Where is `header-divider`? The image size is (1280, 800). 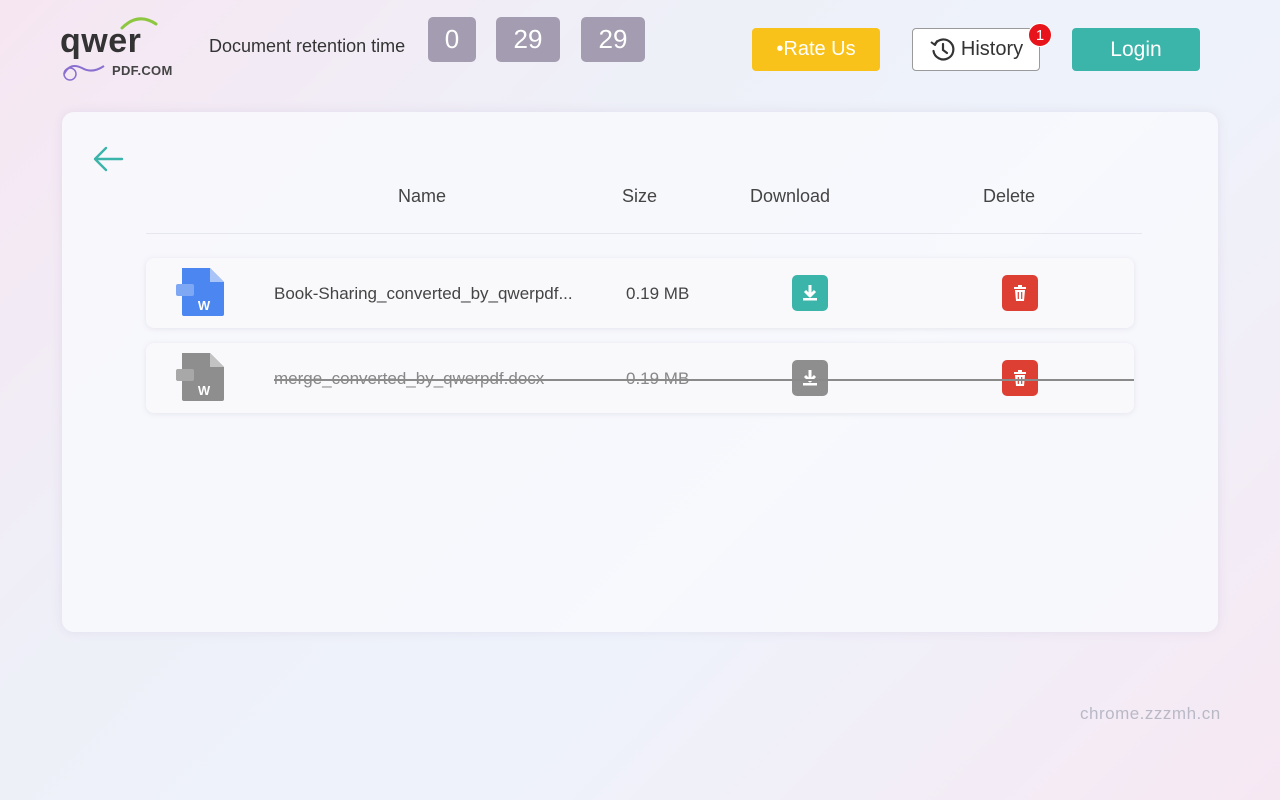 header-divider is located at coordinates (644, 233).